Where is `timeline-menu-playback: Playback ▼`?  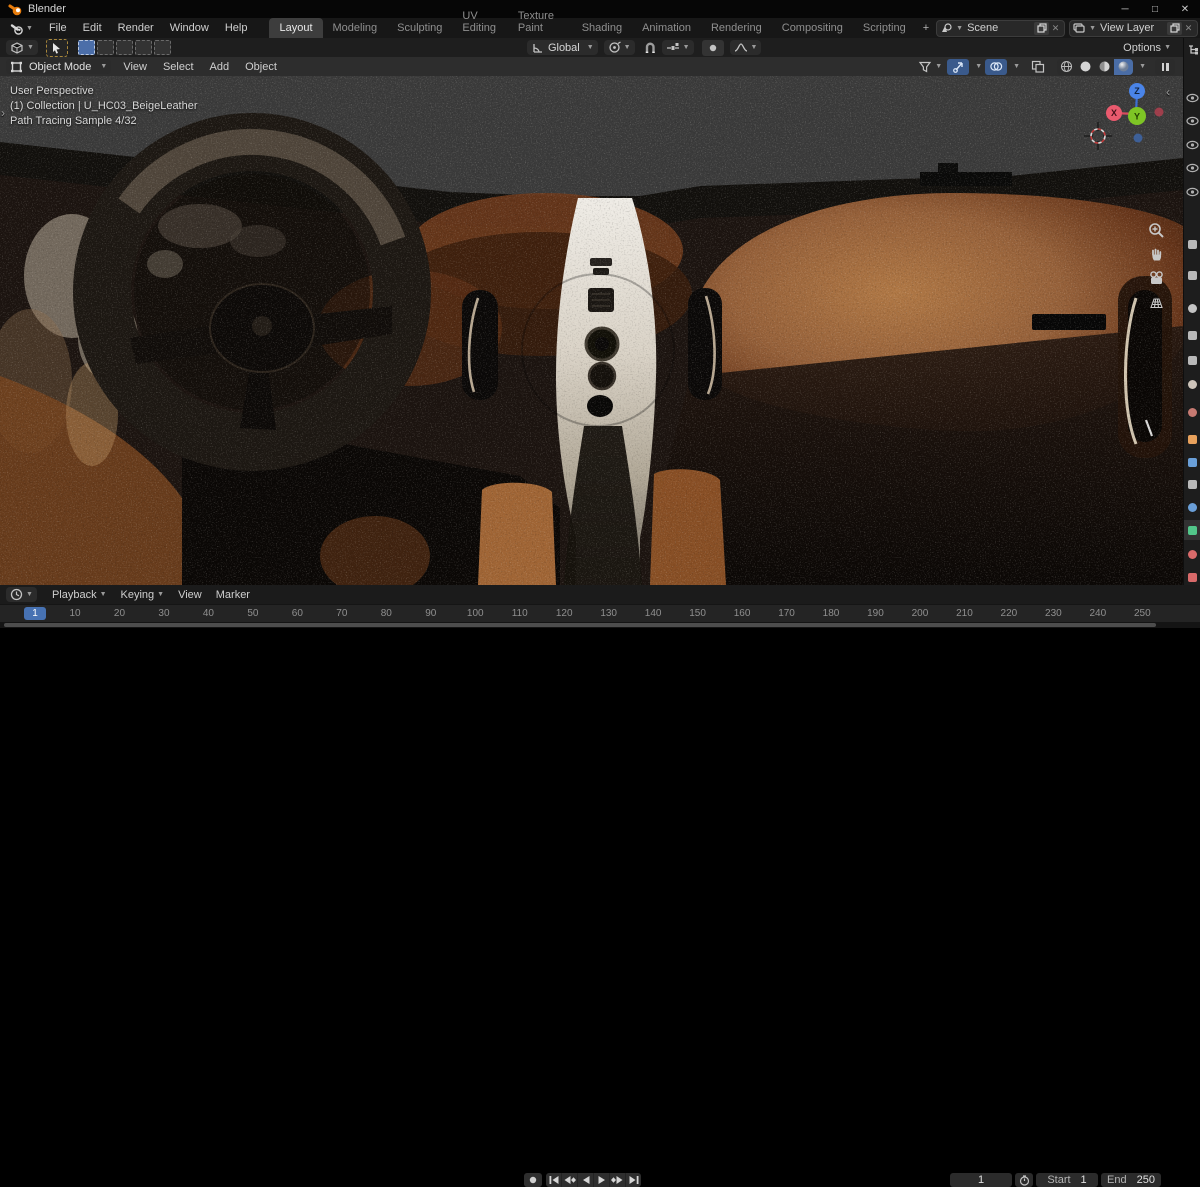
timeline-menu-playback: Playback ▼ is located at coordinates (79, 595).